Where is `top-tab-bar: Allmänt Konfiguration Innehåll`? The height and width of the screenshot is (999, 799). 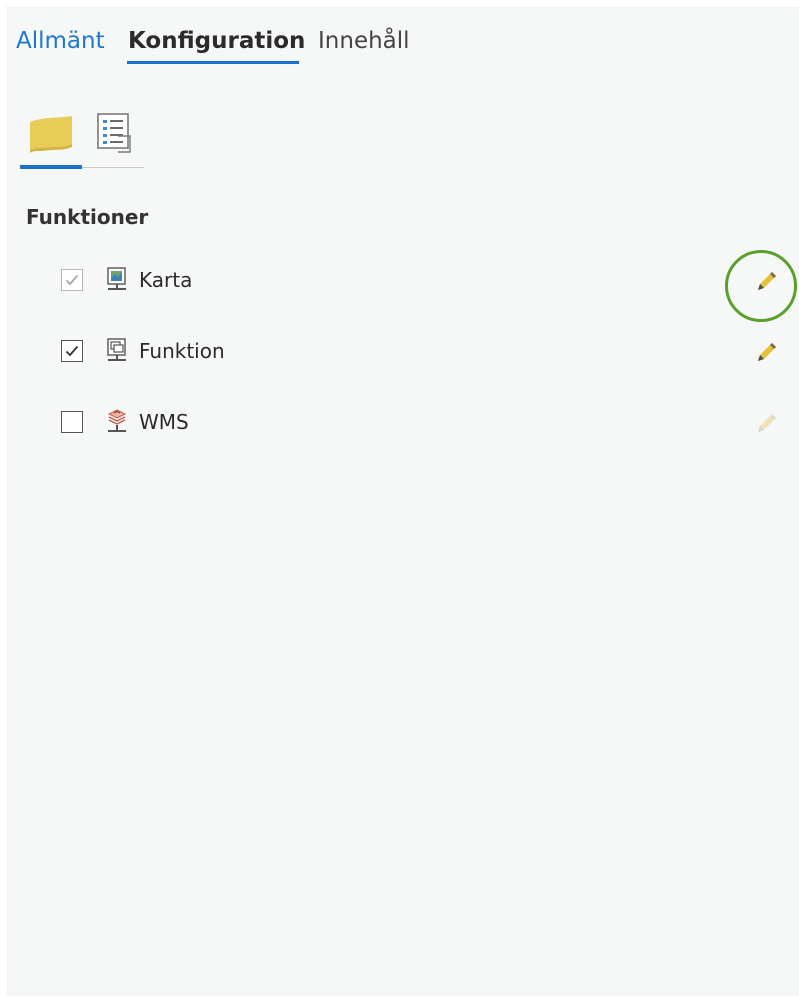
top-tab-bar: Allmänt Konfiguration Innehåll is located at coordinates (402, 36).